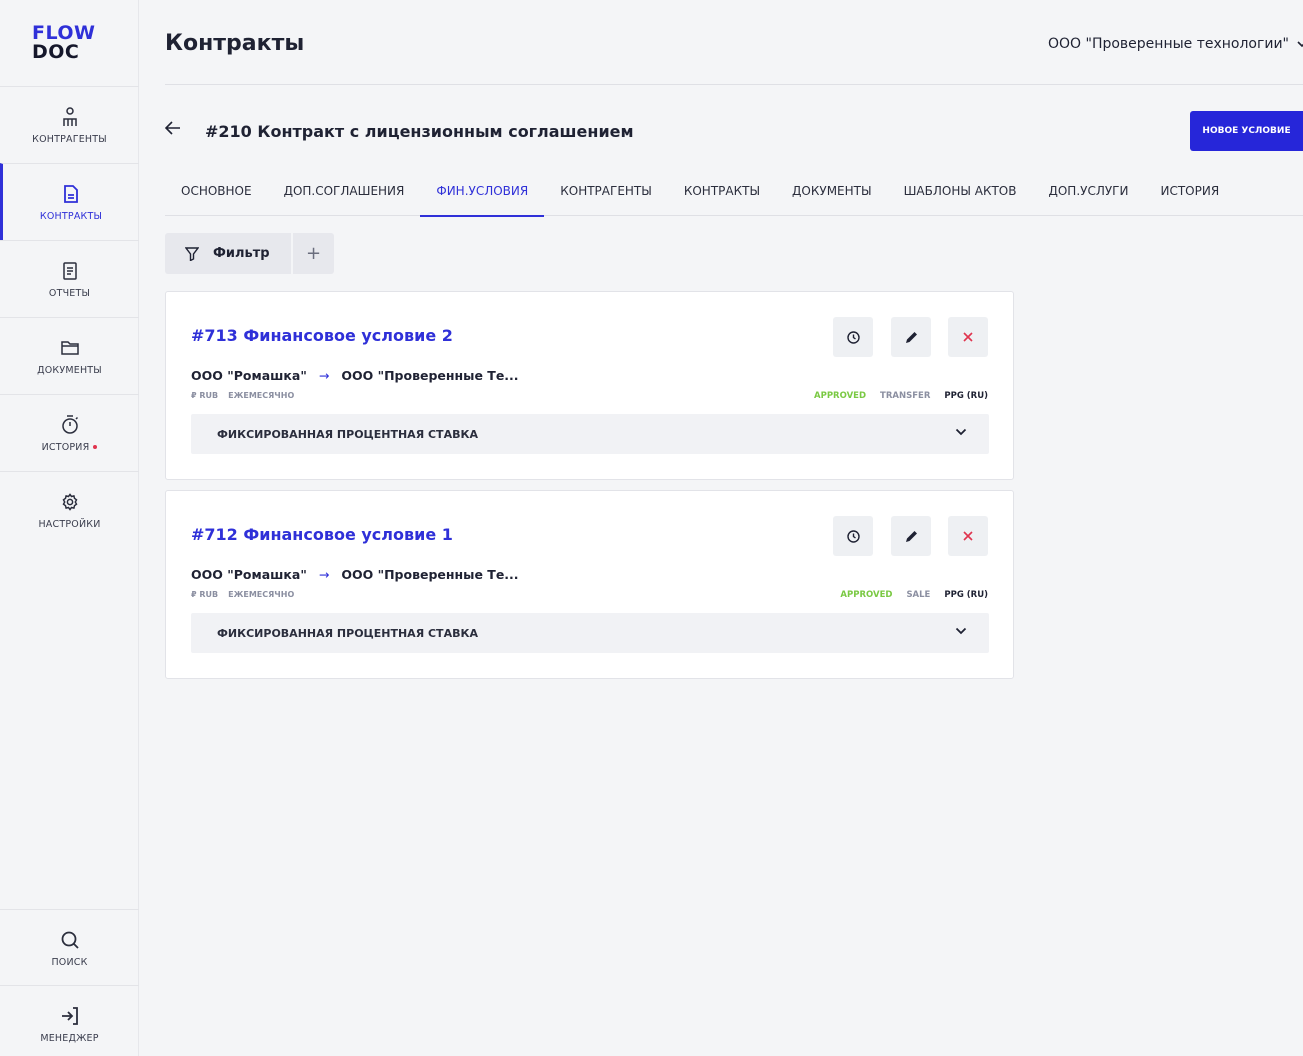 The image size is (1303, 1056). Describe the element at coordinates (1189, 193) in the screenshot. I see `tab-history: ИСТОРИЯ` at that location.